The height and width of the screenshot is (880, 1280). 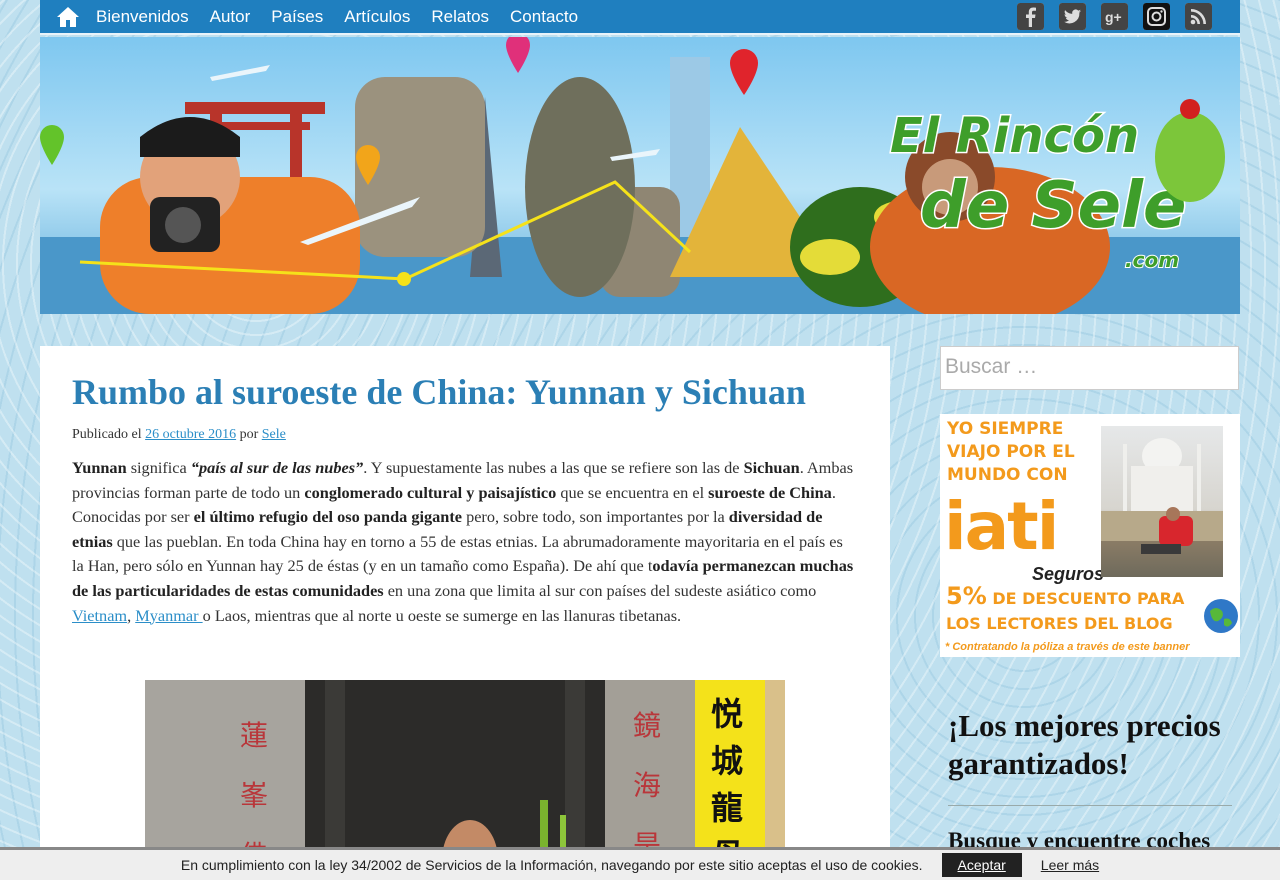 I want to click on text: significa, so click(x=158, y=467).